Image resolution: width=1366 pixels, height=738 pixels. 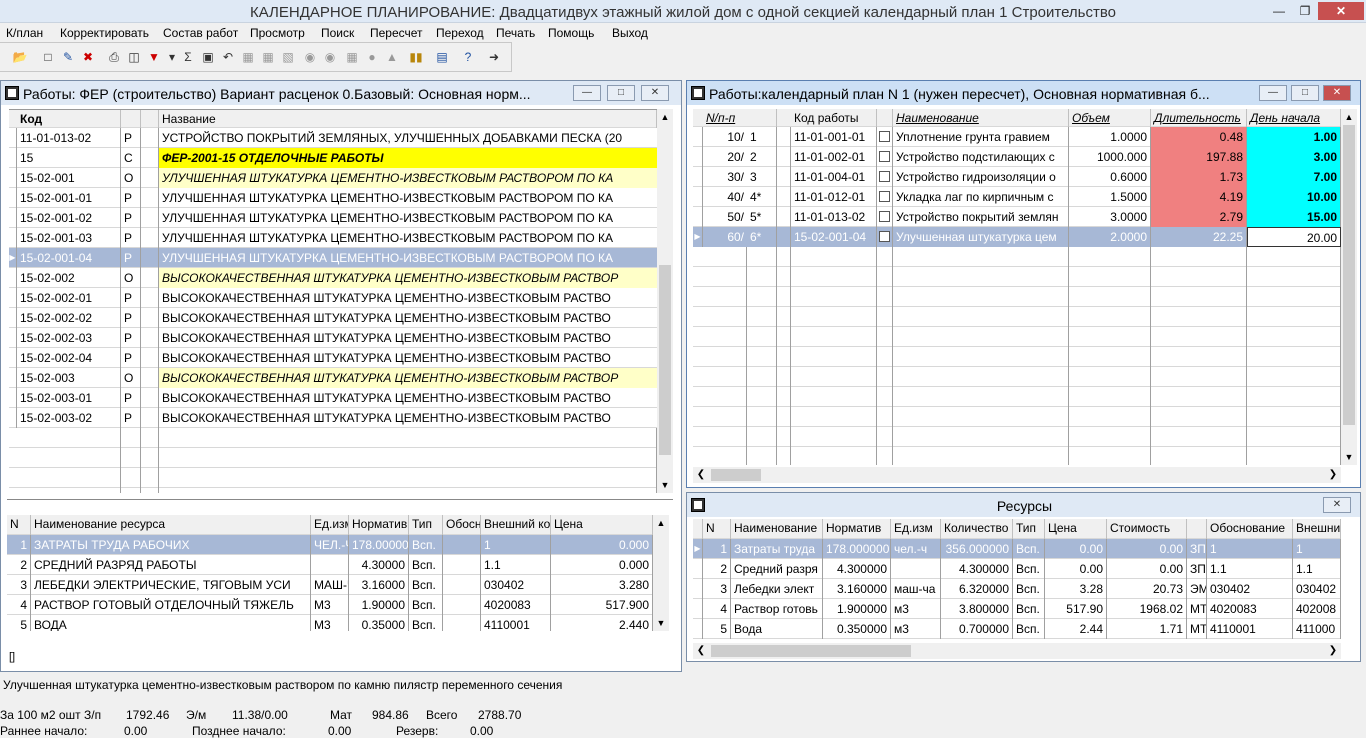 I want to click on menu-view: Просмотр, so click(x=277, y=33).